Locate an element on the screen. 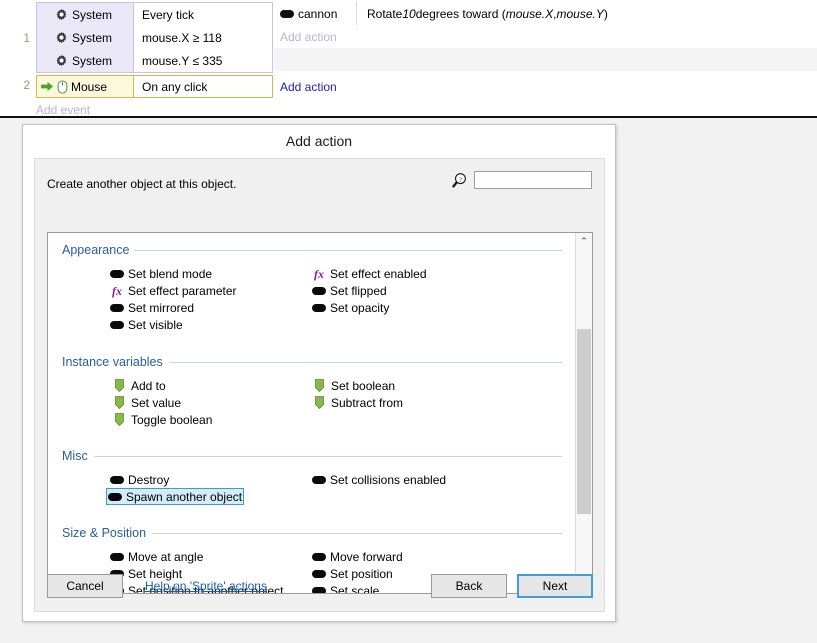 This screenshot has width=817, height=643. event-2-actions: Add action is located at coordinates (545, 86).